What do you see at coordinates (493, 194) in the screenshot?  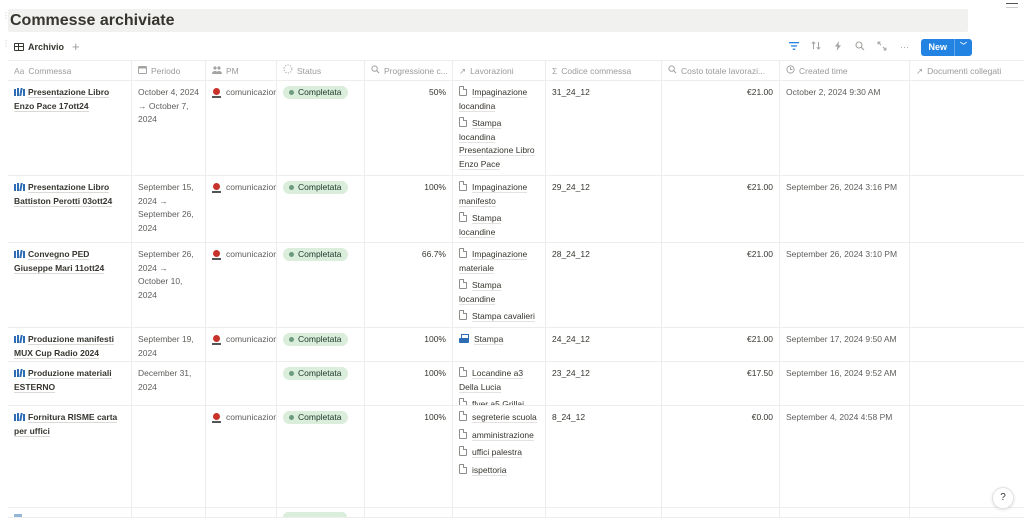 I see `lavorazione-name: Impaginazione manifesto` at bounding box center [493, 194].